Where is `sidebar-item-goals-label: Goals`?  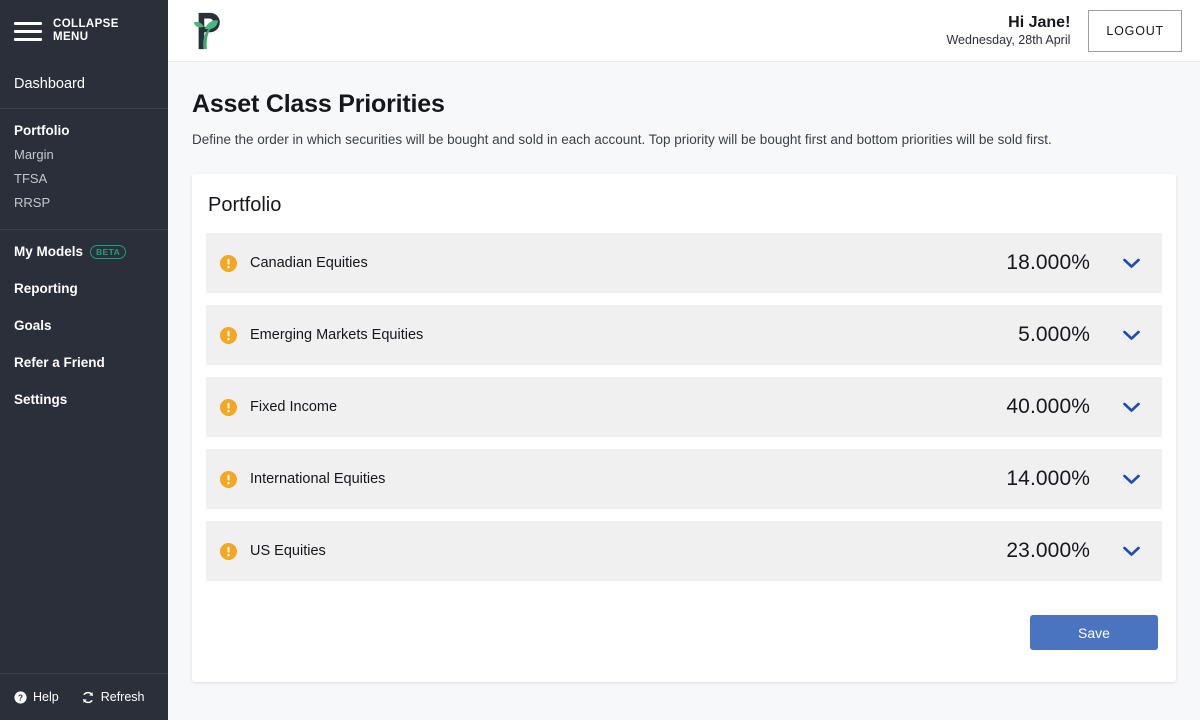
sidebar-item-goals-label: Goals is located at coordinates (33, 325).